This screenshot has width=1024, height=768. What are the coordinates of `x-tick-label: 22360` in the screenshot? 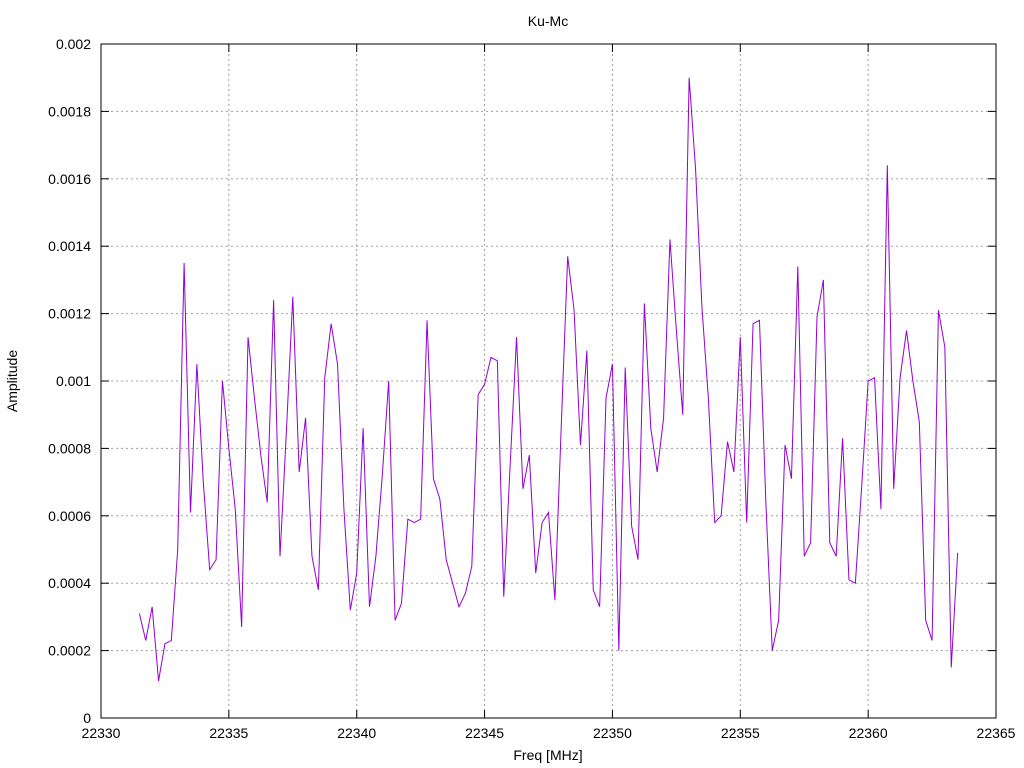 It's located at (868, 733).